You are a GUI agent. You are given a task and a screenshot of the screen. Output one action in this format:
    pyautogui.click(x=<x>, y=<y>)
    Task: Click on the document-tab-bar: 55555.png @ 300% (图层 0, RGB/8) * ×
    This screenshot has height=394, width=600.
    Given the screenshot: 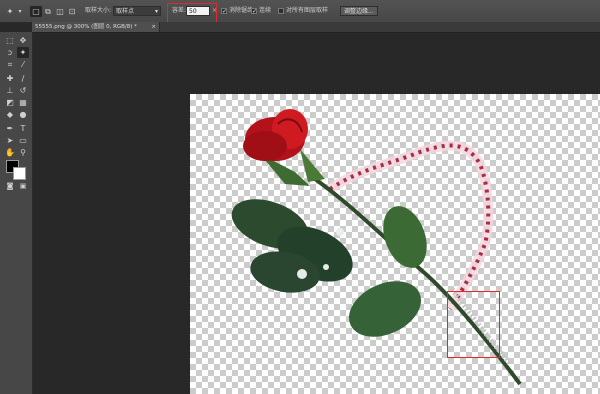 What is the action you would take?
    pyautogui.click(x=316, y=27)
    